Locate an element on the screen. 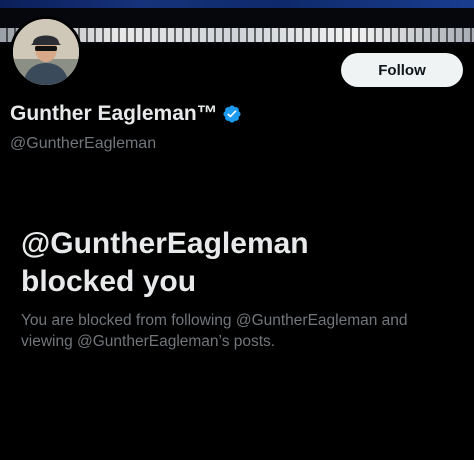 This screenshot has height=460, width=474. avatar is located at coordinates (46, 52).